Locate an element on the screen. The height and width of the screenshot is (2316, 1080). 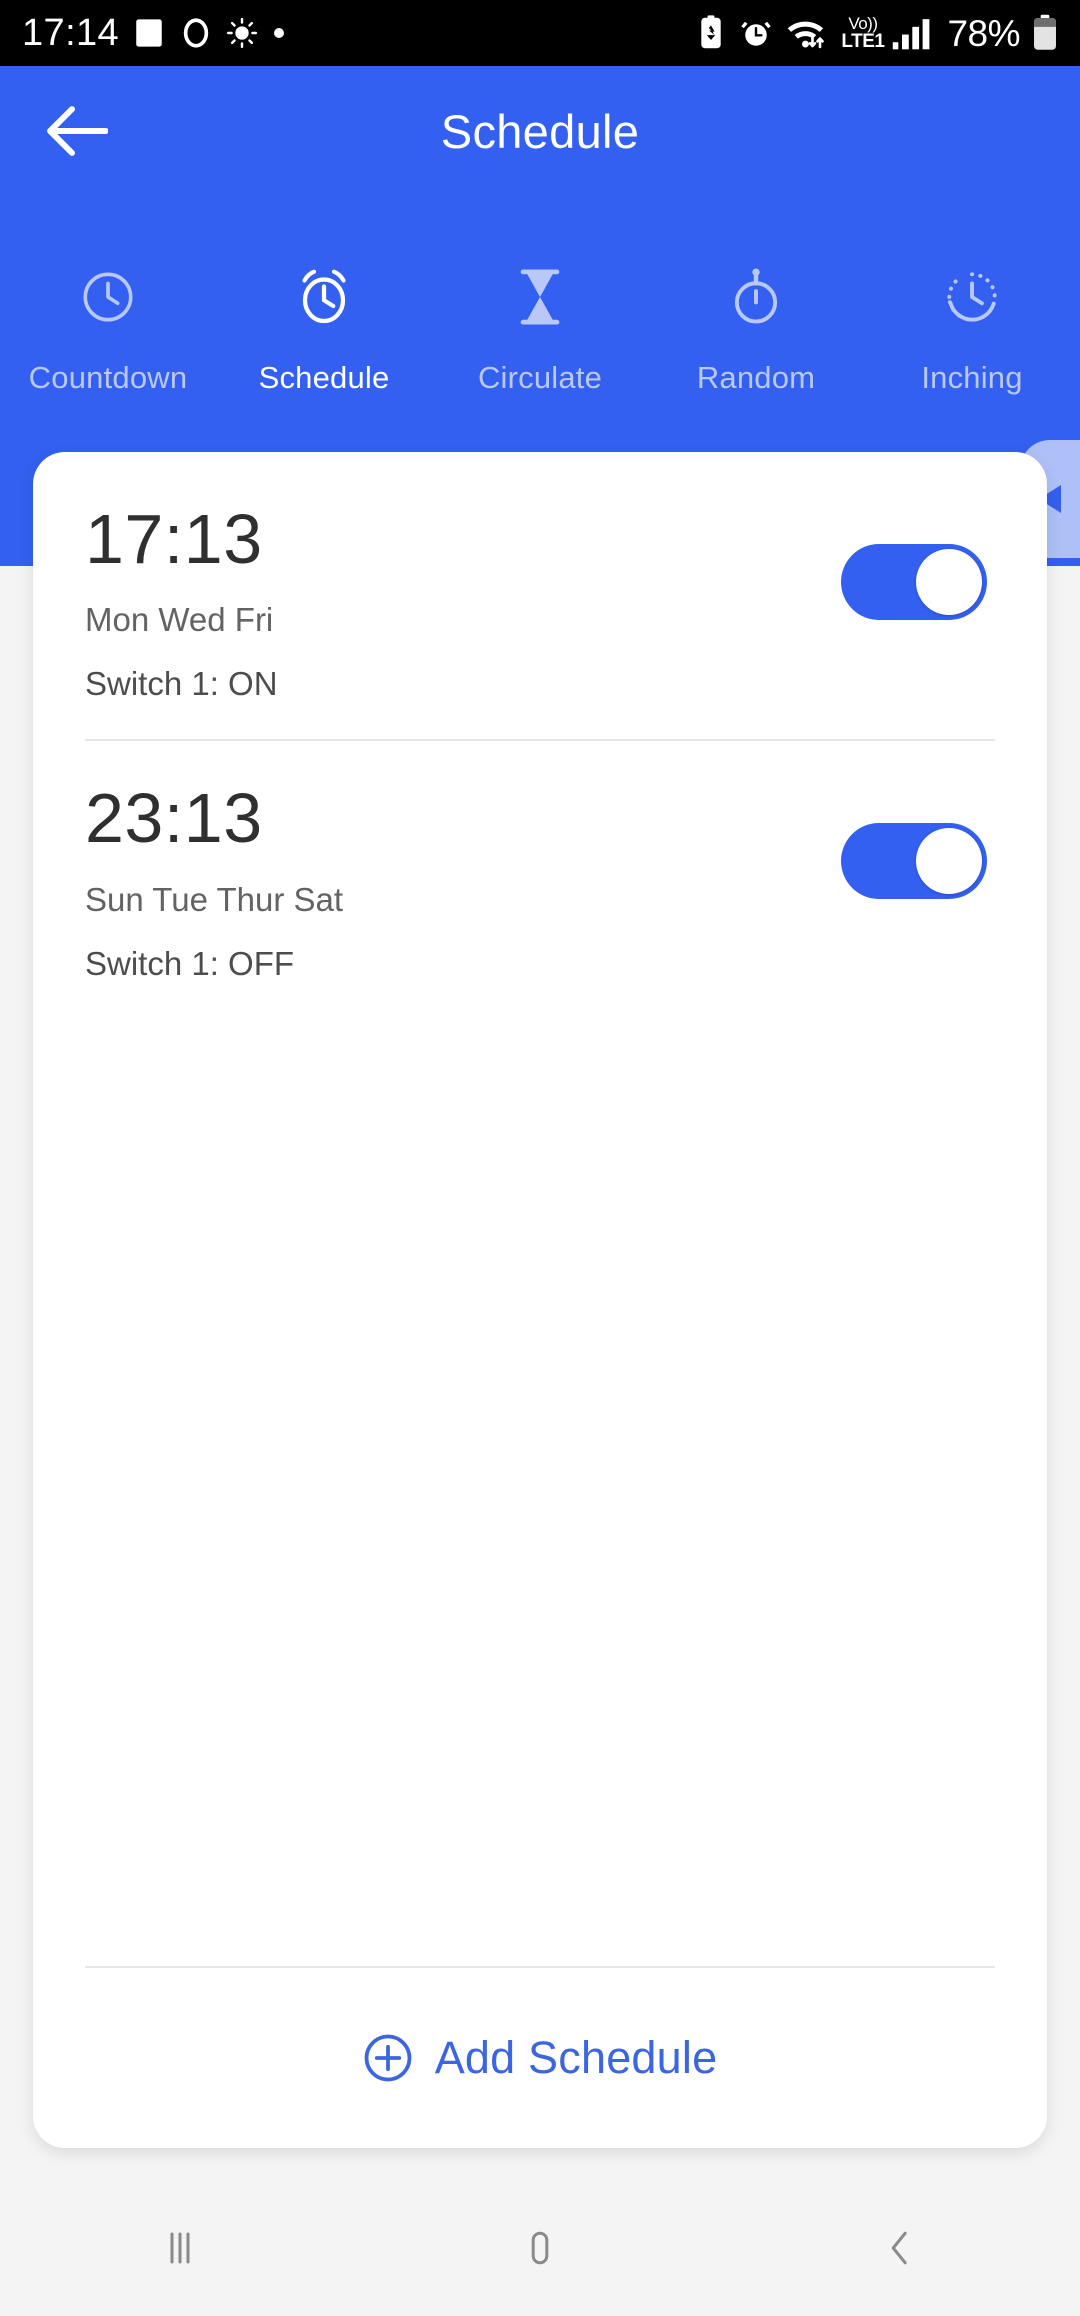
back-button is located at coordinates (77, 131).